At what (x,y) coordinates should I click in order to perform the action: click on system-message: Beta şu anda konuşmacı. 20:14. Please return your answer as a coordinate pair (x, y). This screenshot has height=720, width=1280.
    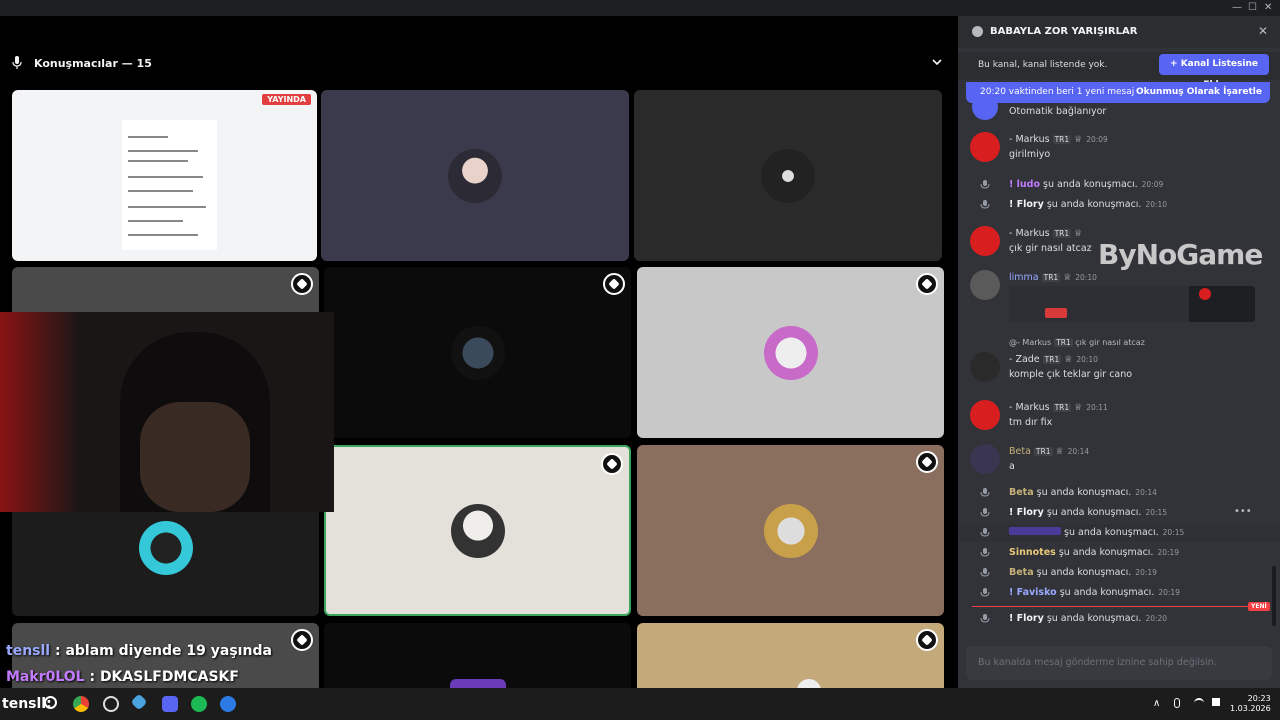
    Looking at the image, I should click on (1119, 493).